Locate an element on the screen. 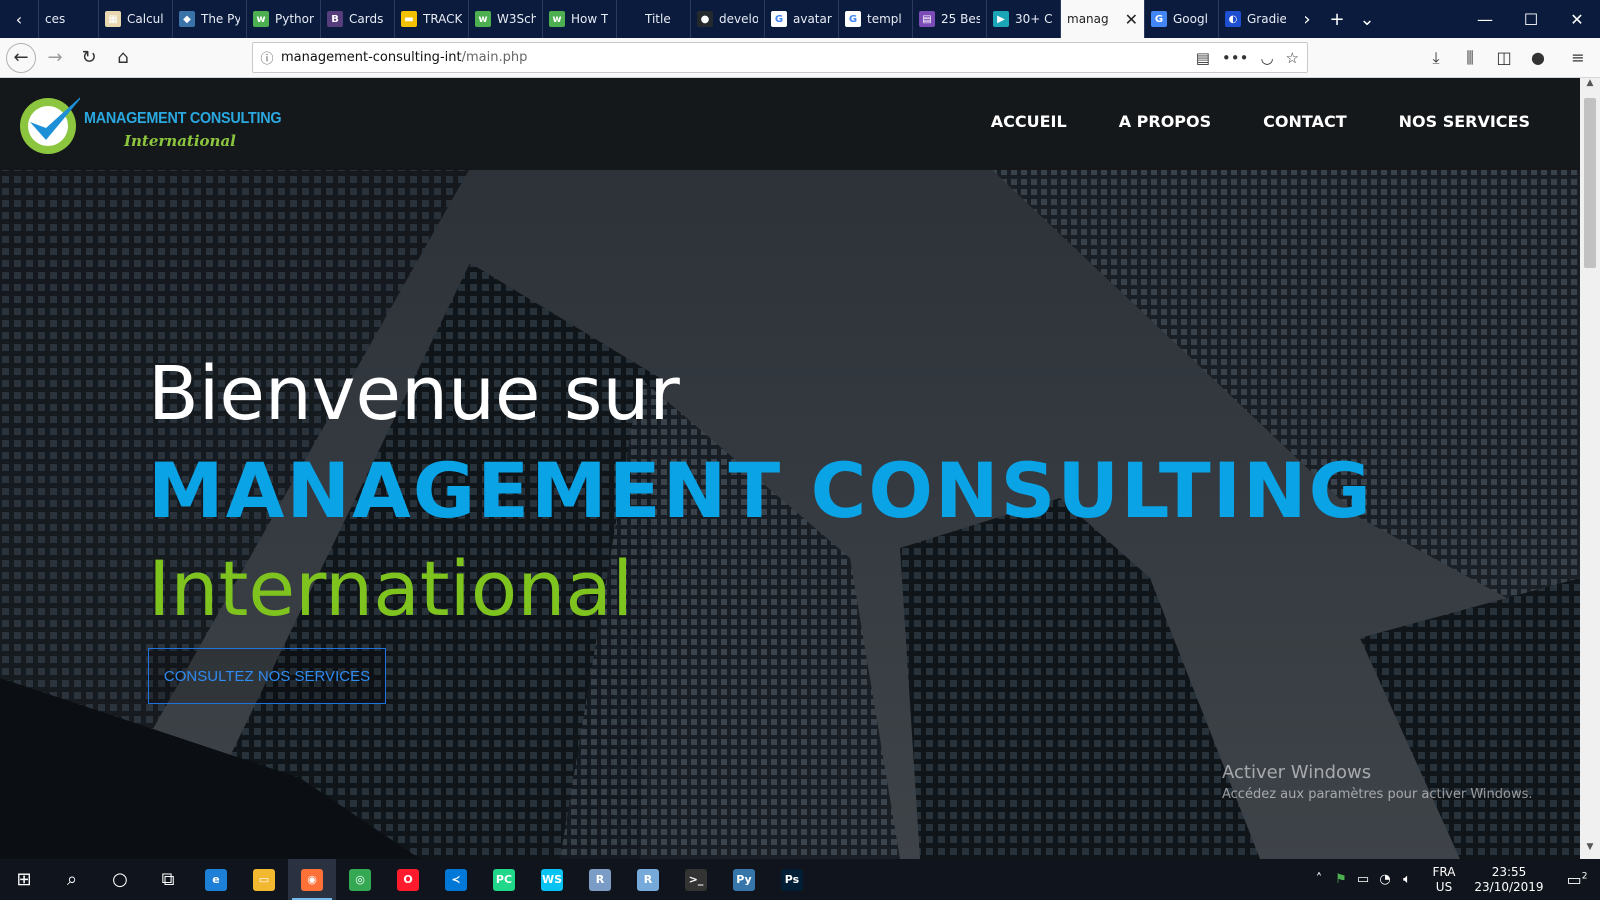 This screenshot has height=900, width=1600. maximize-button: ☐ is located at coordinates (1531, 19).